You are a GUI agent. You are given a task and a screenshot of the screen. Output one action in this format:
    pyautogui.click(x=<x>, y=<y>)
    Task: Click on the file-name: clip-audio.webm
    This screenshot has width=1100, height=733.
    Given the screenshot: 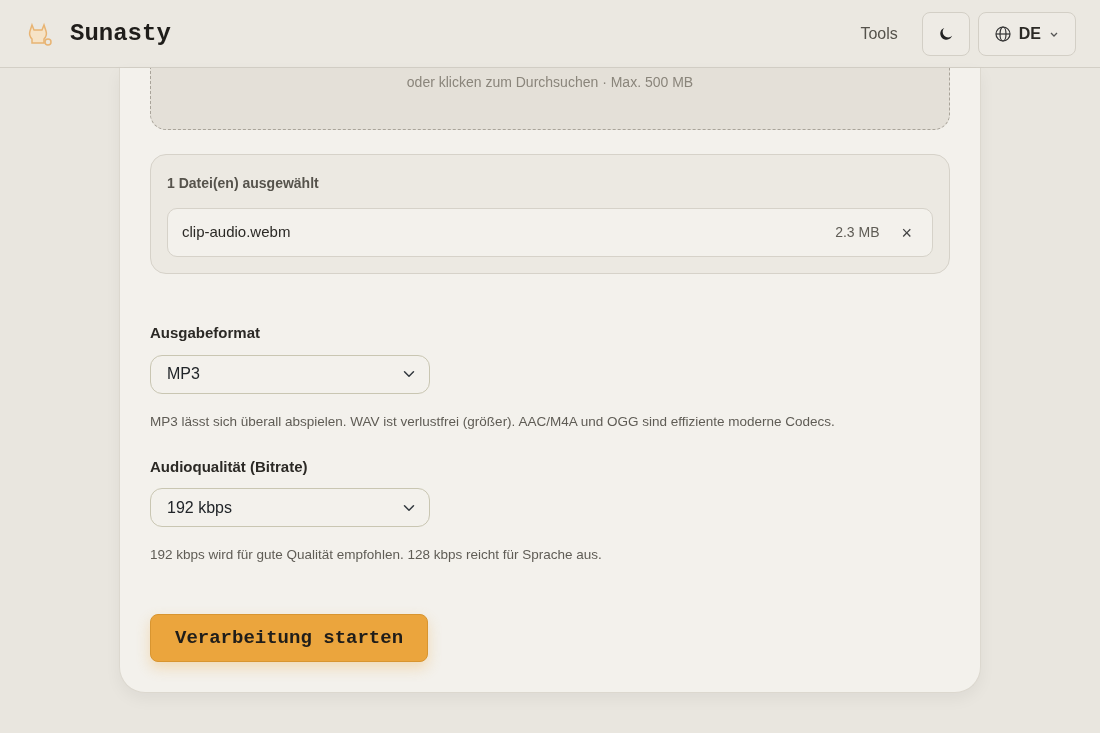 What is the action you would take?
    pyautogui.click(x=236, y=232)
    